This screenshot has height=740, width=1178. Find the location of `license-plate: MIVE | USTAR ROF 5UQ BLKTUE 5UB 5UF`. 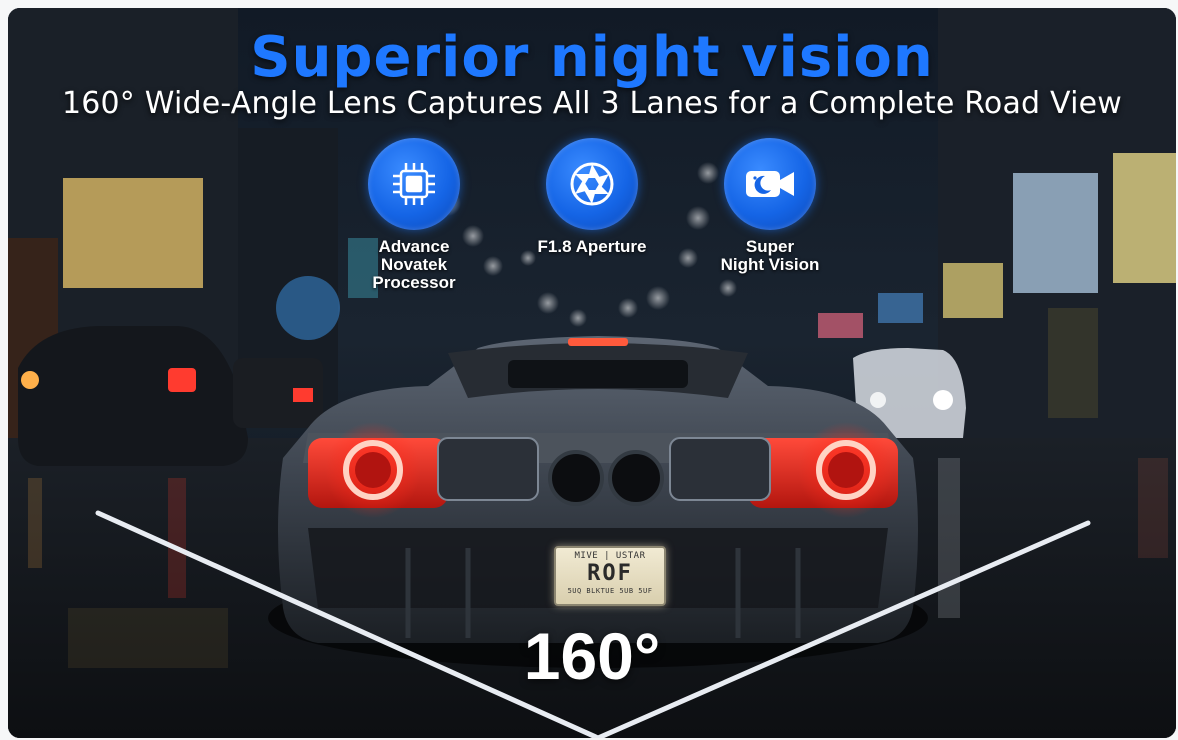

license-plate: MIVE | USTAR ROF 5UQ BLKTUE 5UB 5UF is located at coordinates (610, 576).